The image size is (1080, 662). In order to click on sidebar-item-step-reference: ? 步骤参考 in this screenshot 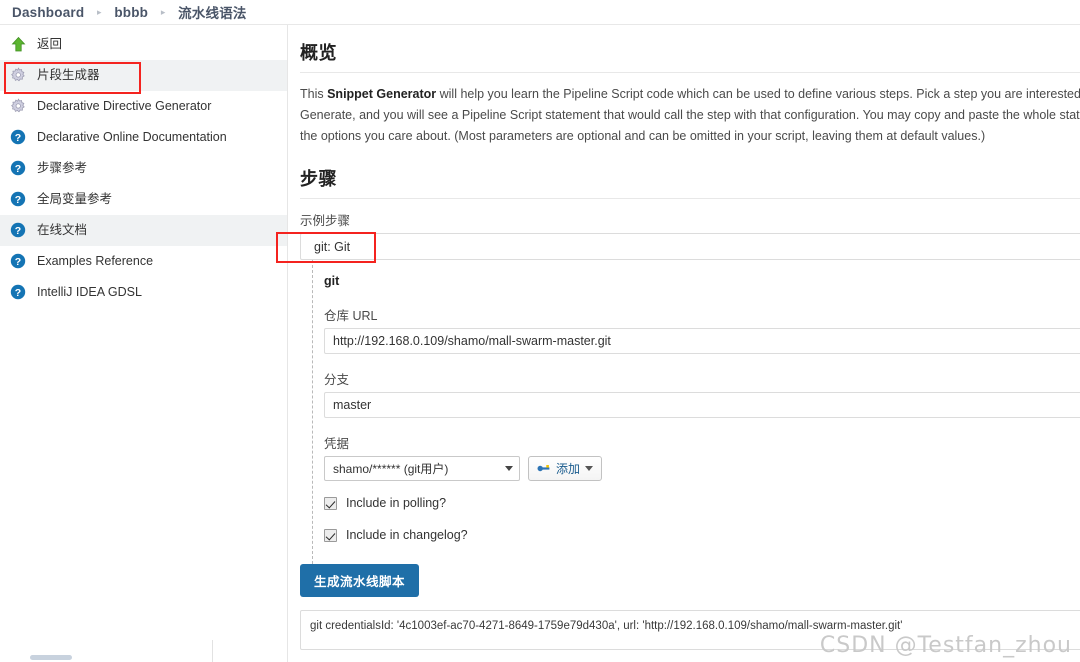, I will do `click(143, 168)`.